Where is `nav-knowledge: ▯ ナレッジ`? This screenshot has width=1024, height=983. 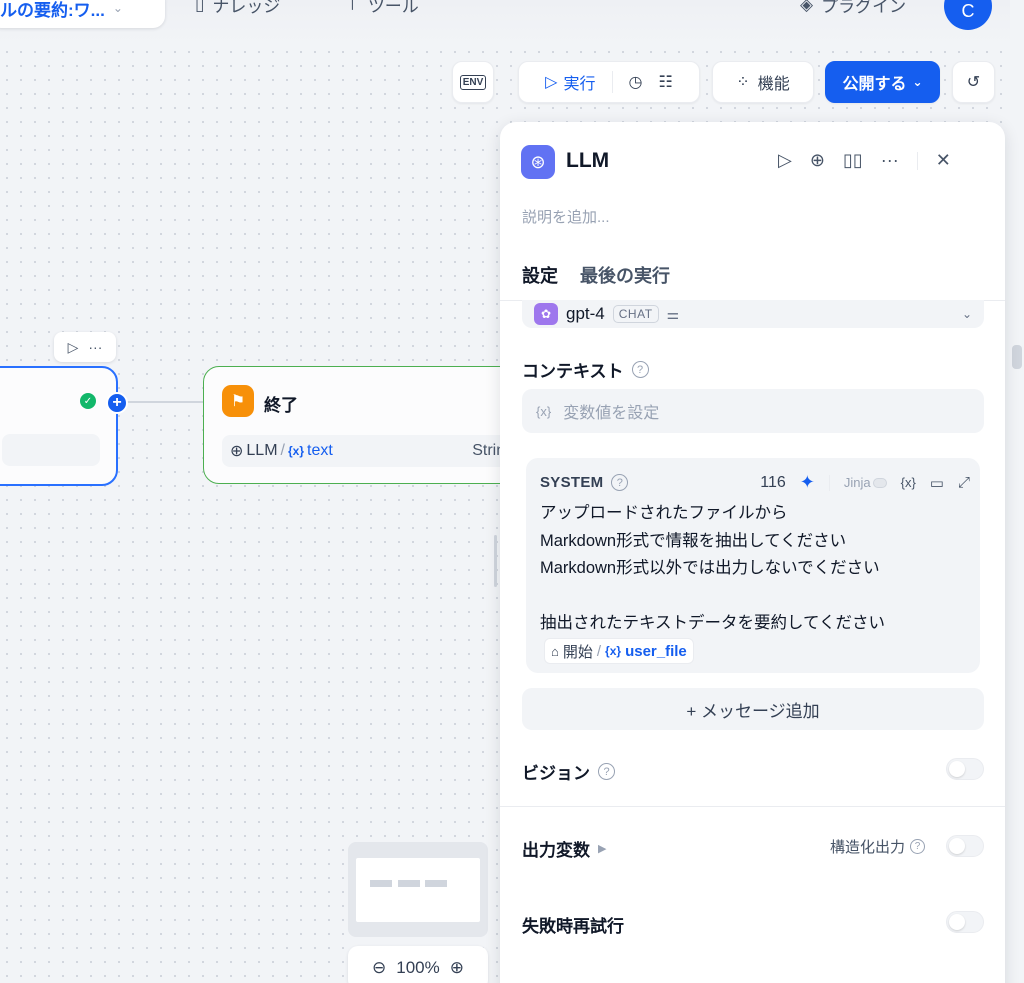 nav-knowledge: ▯ ナレッジ is located at coordinates (237, 8).